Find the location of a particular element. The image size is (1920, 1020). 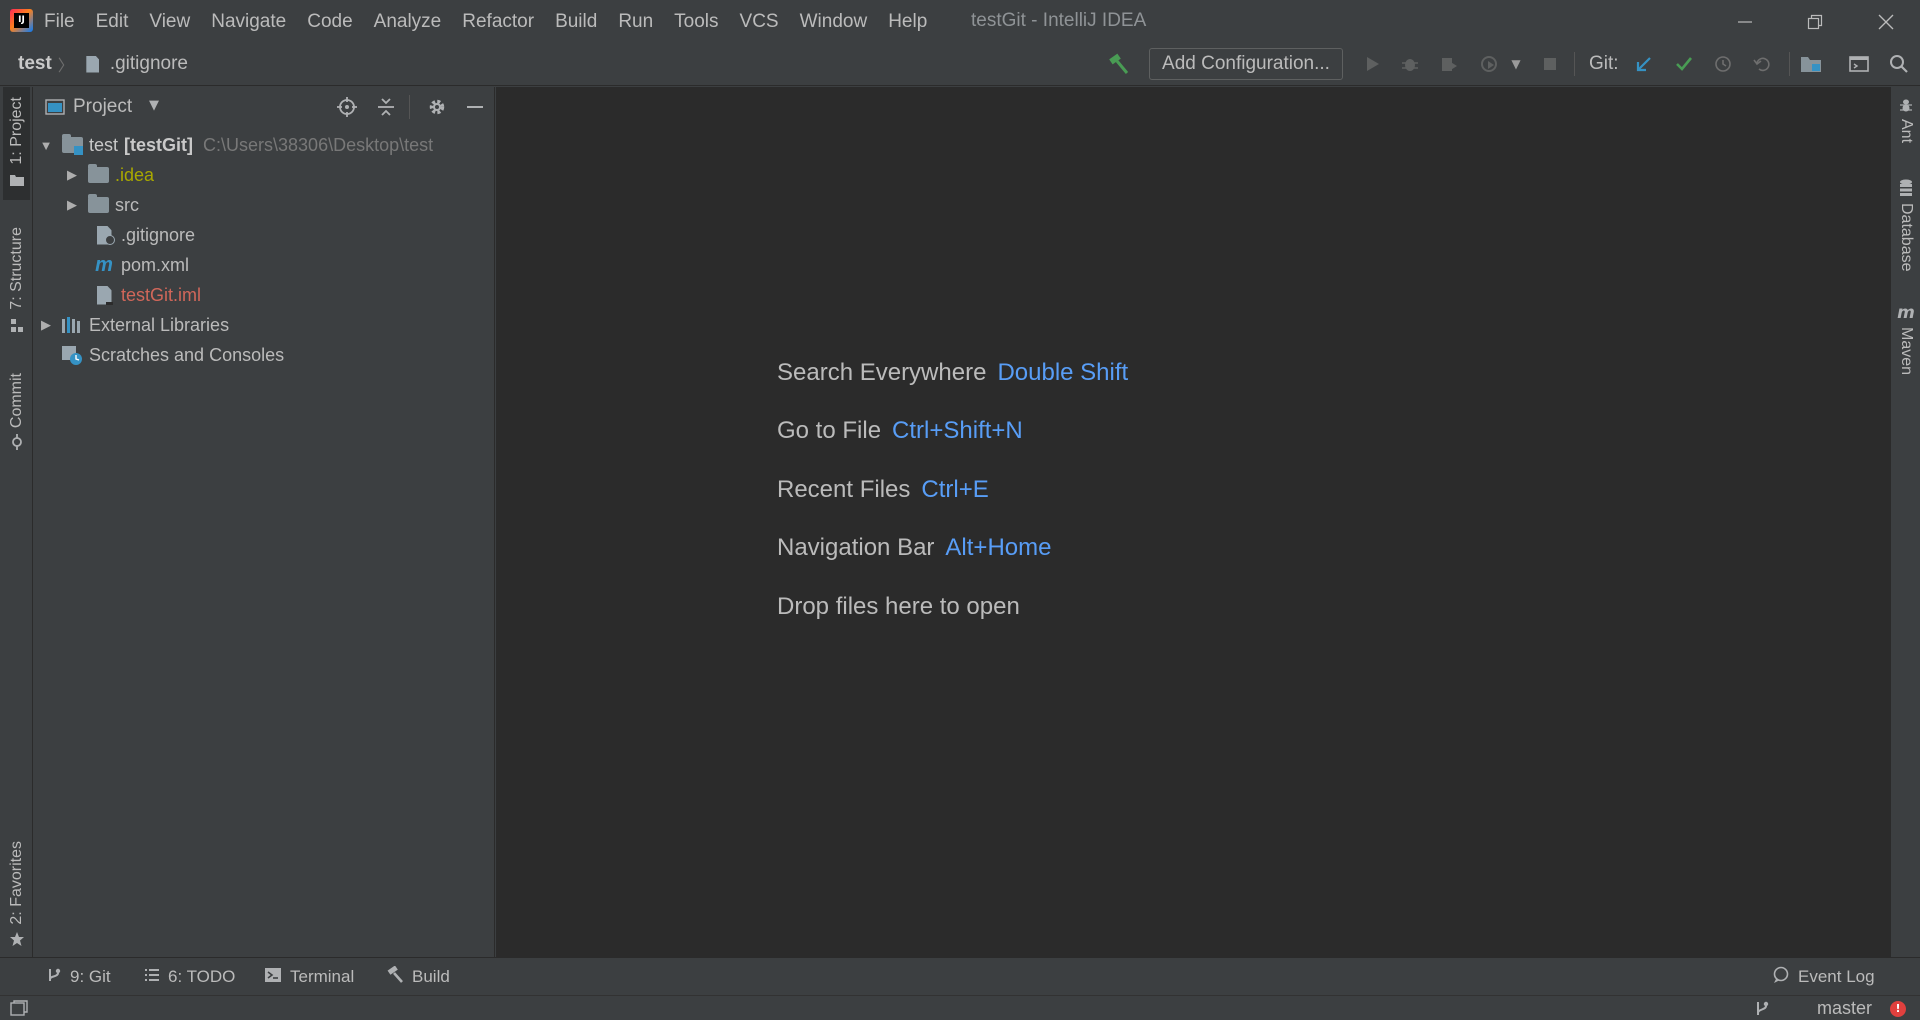

menu-window: Window is located at coordinates (834, 22).